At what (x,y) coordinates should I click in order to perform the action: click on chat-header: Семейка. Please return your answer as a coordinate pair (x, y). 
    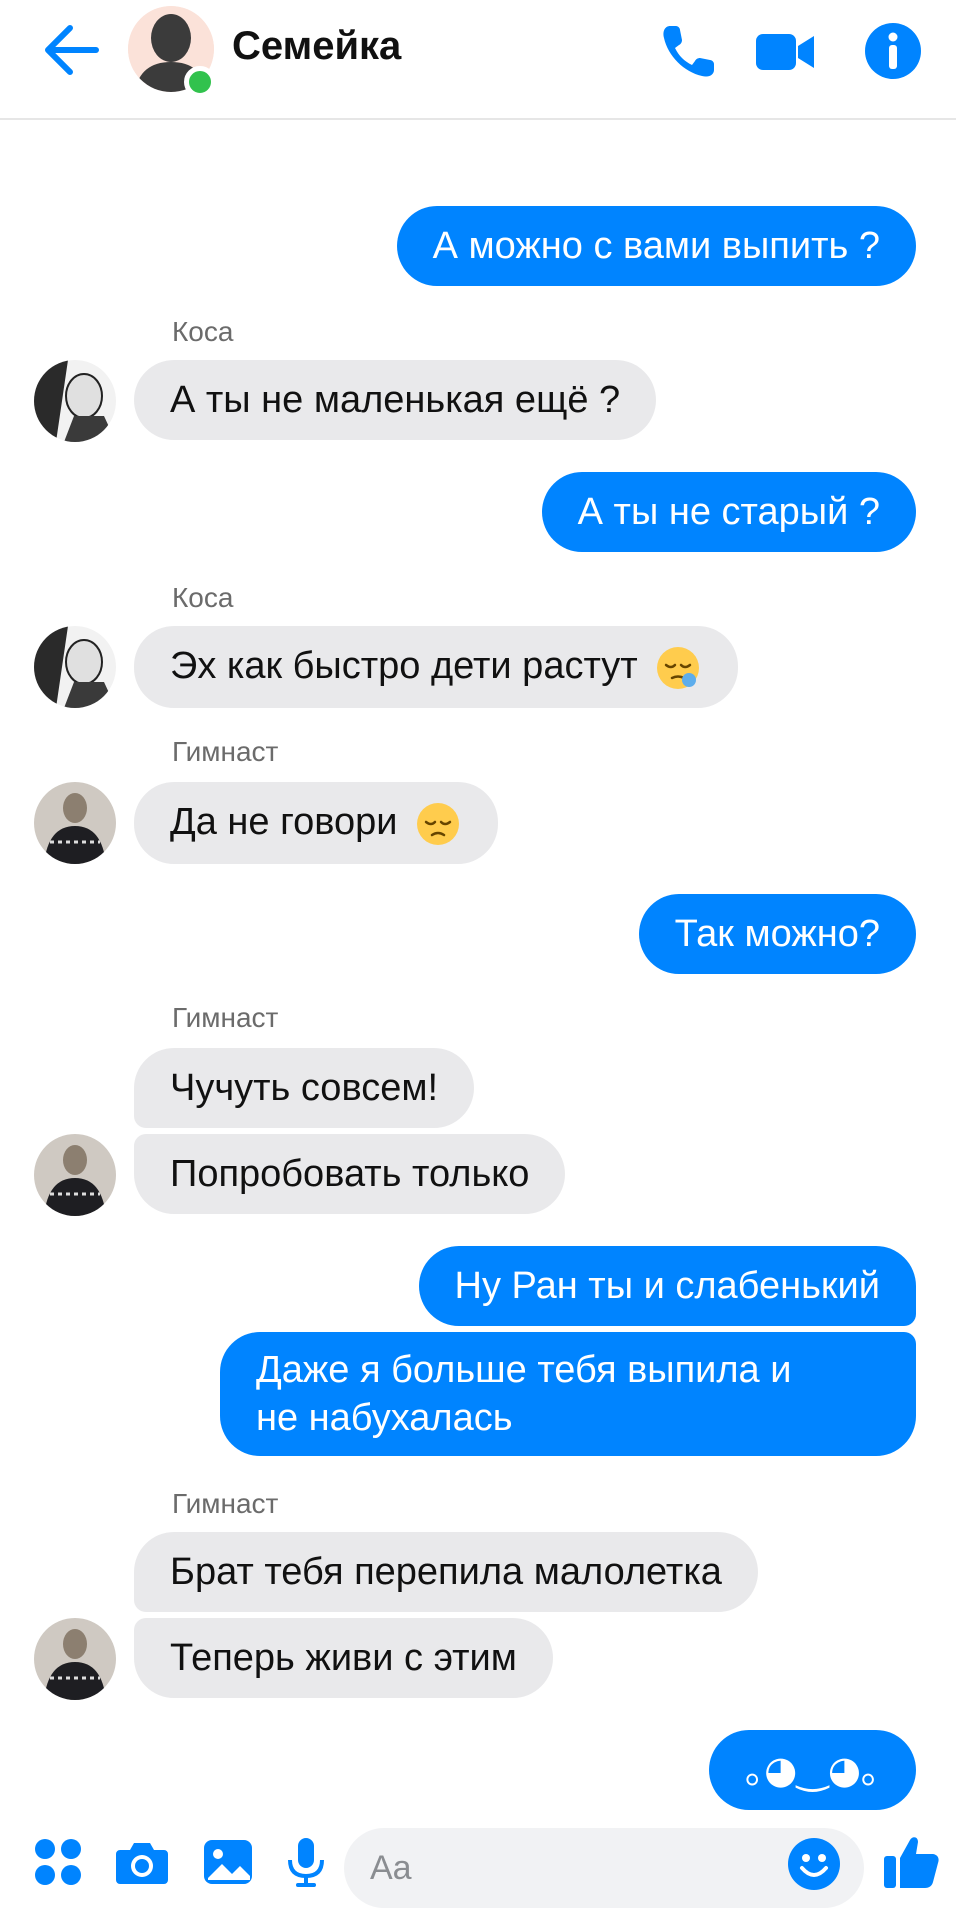
    Looking at the image, I should click on (478, 60).